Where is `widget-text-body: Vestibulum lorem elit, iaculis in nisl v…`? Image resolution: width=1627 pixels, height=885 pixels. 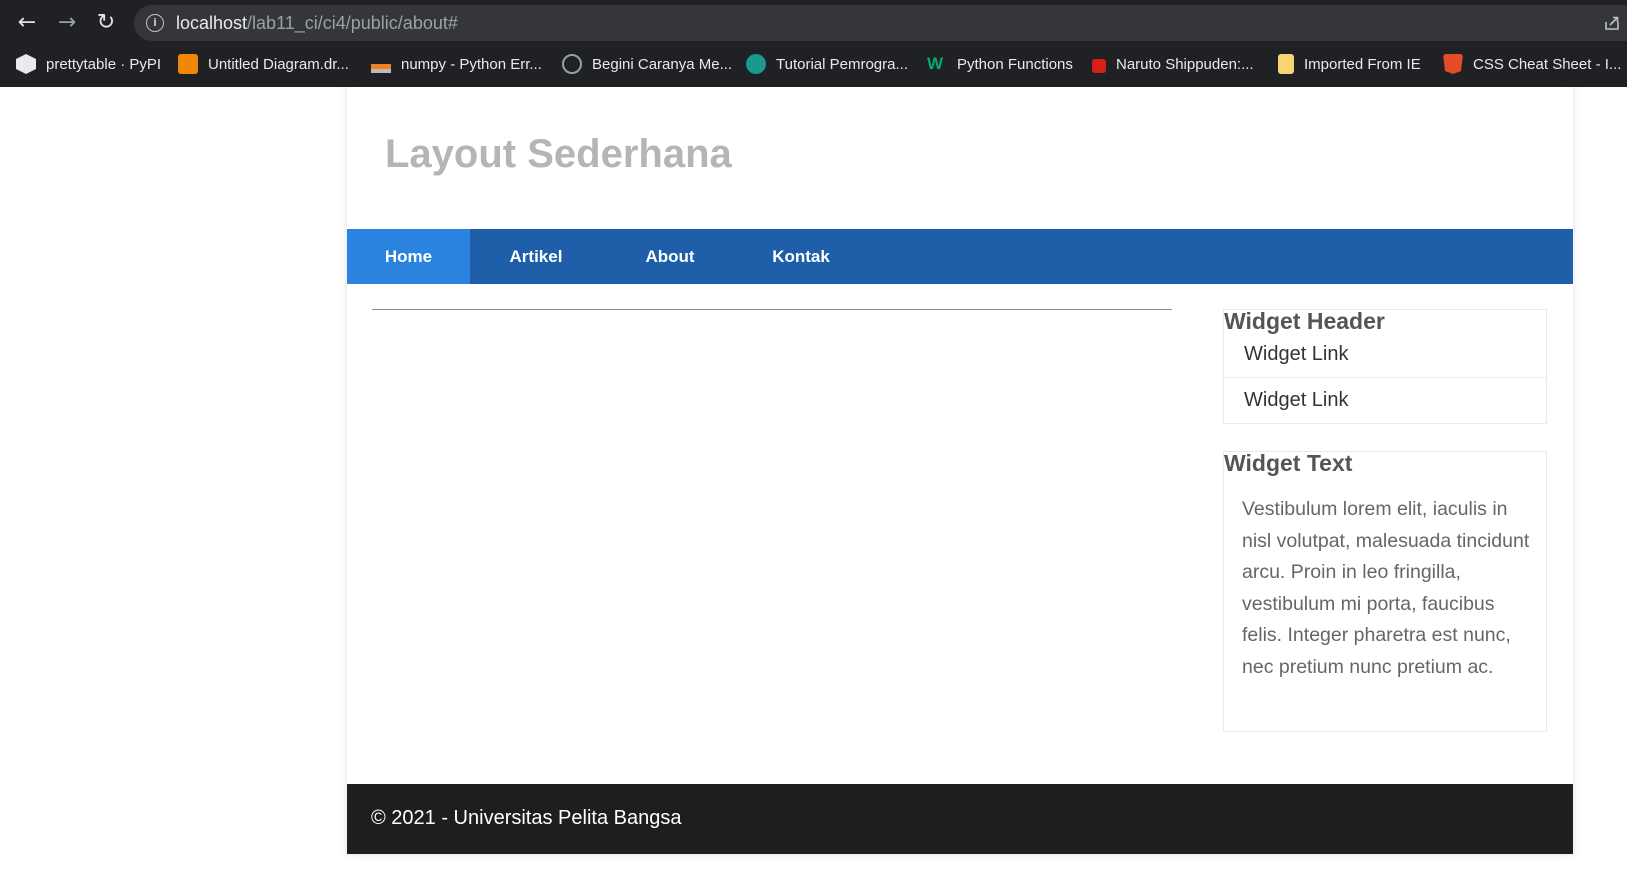 widget-text-body: Vestibulum lorem elit, iaculis in nisl v… is located at coordinates (1386, 588).